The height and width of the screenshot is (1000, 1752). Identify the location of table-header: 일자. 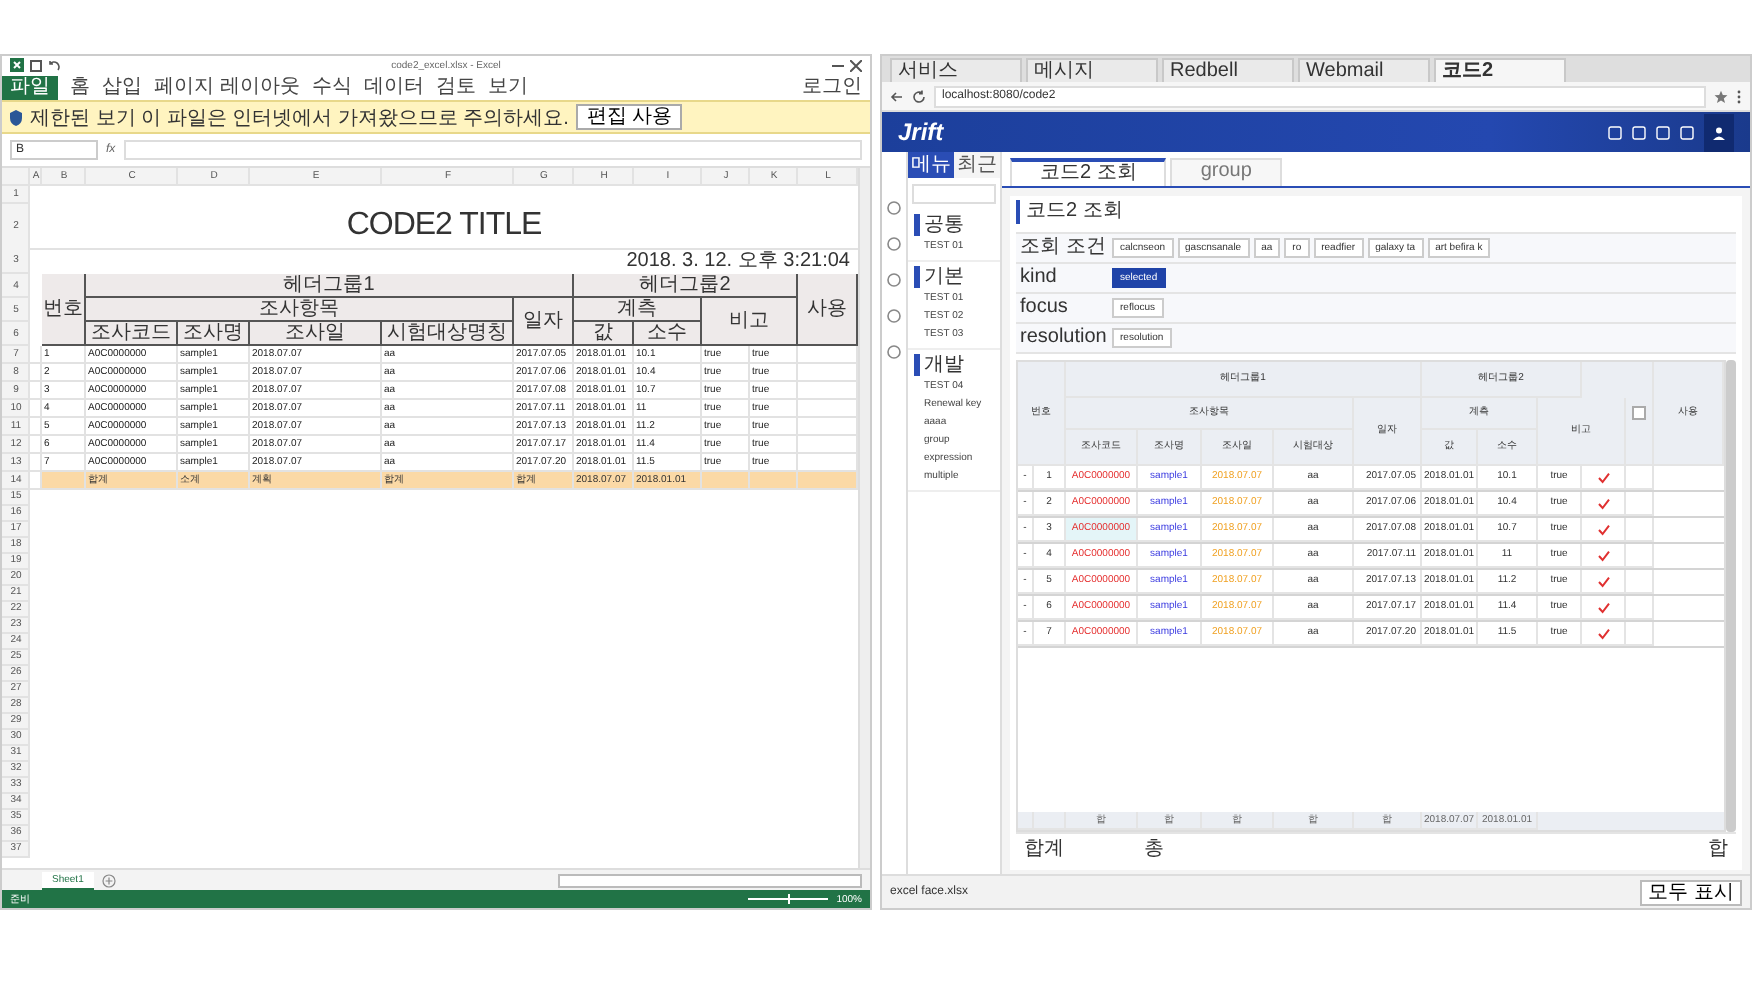
(544, 322).